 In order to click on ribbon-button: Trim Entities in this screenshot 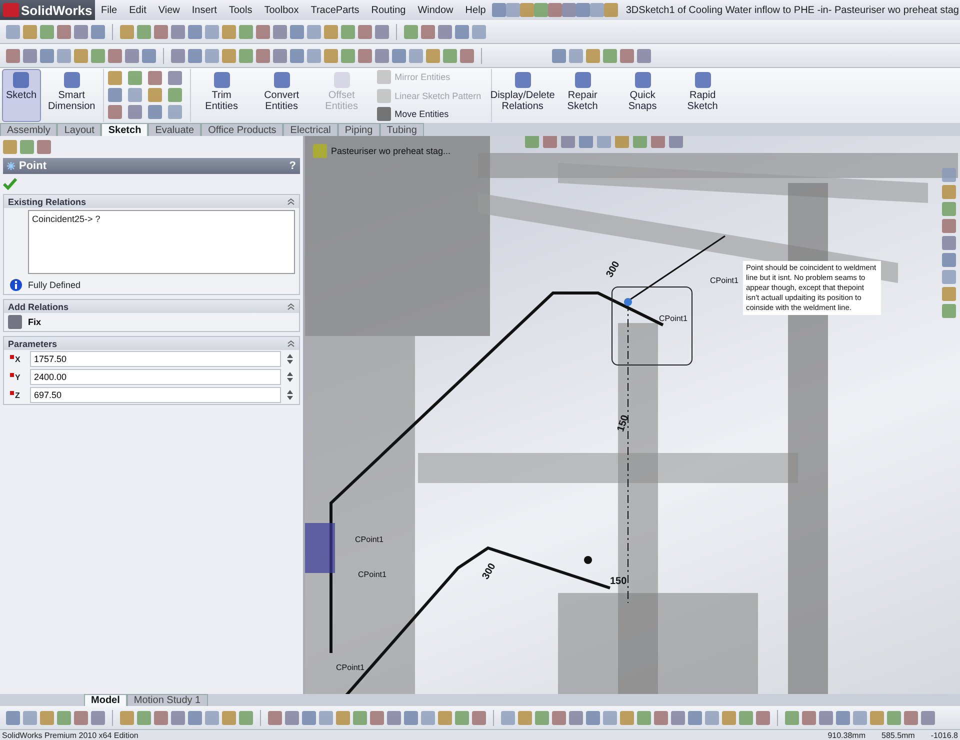, I will do `click(221, 95)`.